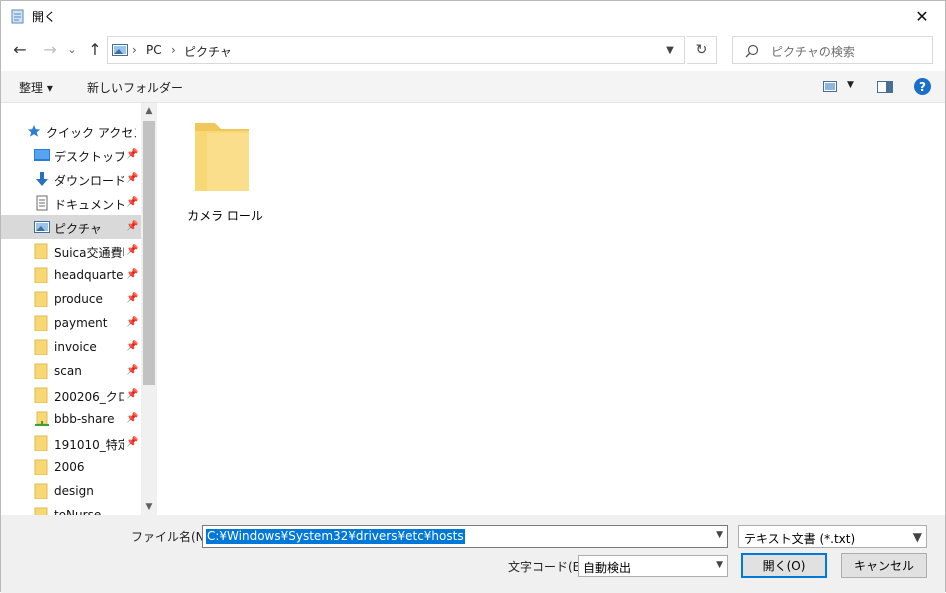  I want to click on sidebar-item-folder: Suica交通費明 📌, so click(71, 251).